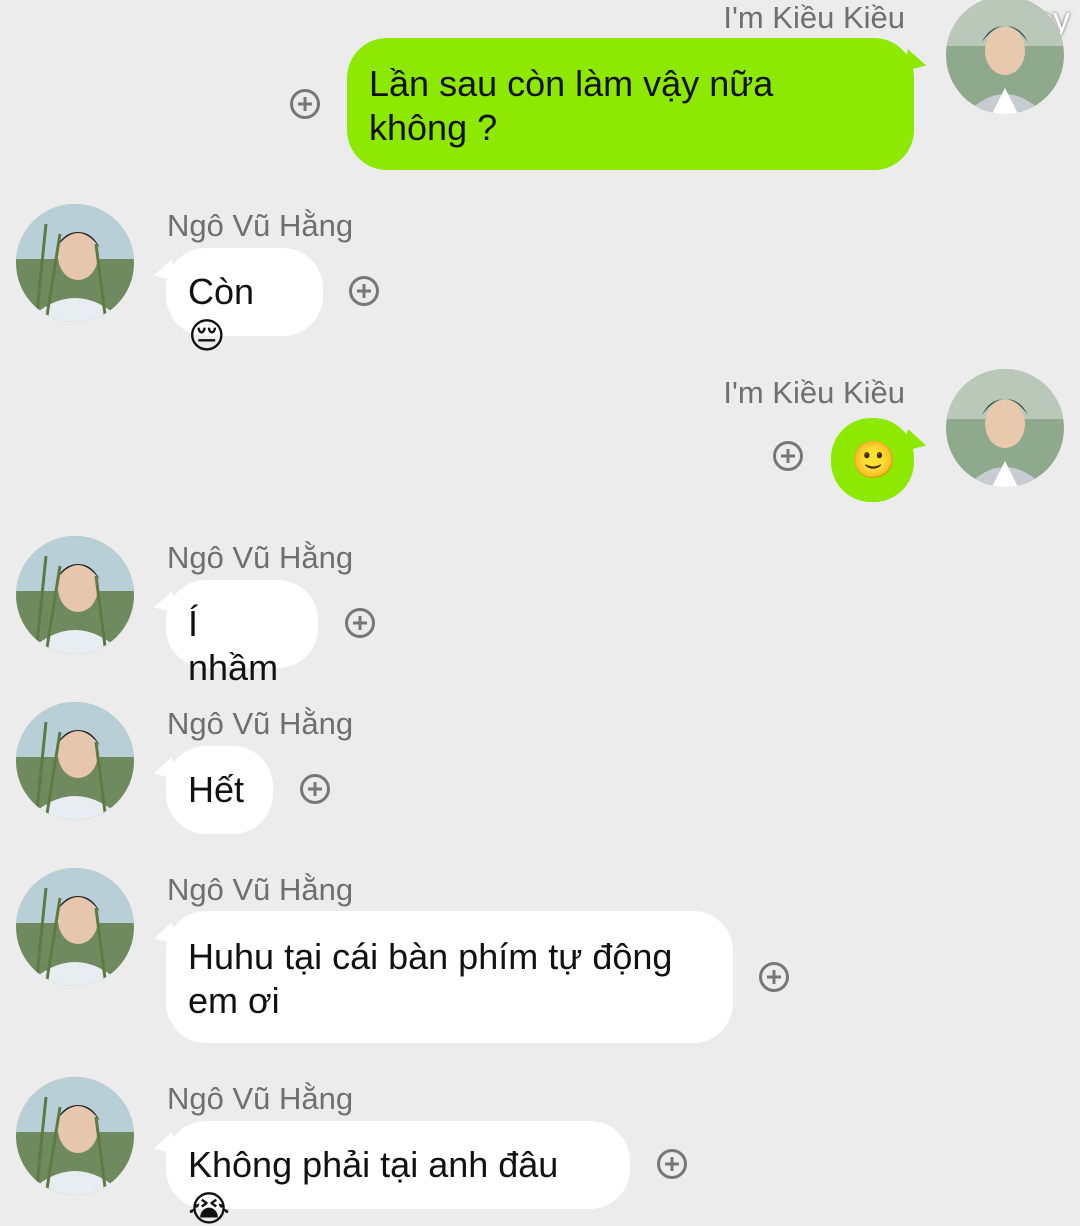  Describe the element at coordinates (221, 291) in the screenshot. I see `message-text: Còn` at that location.